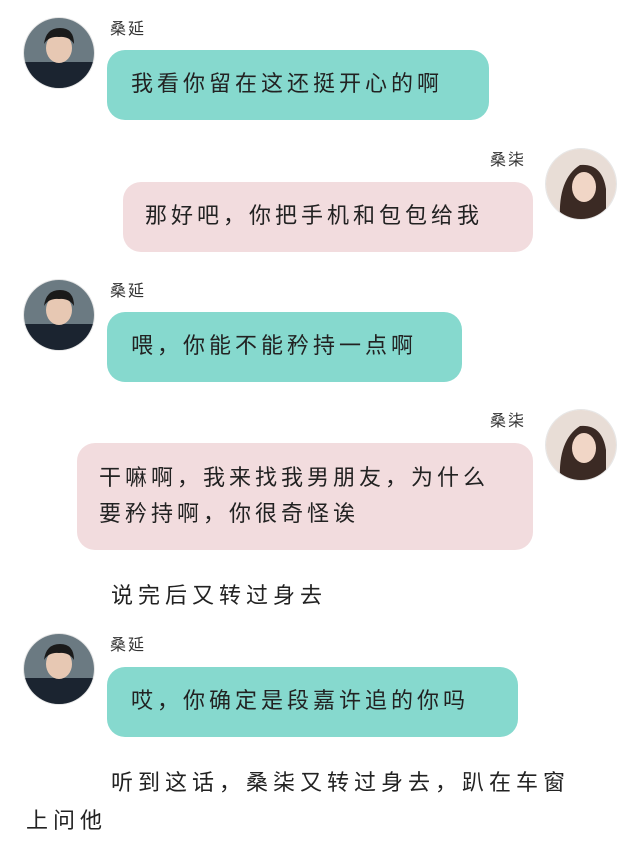  Describe the element at coordinates (298, 802) in the screenshot. I see `narration-text: 听到这话，桑柒又转过身去，趴在车窗上问他` at that location.